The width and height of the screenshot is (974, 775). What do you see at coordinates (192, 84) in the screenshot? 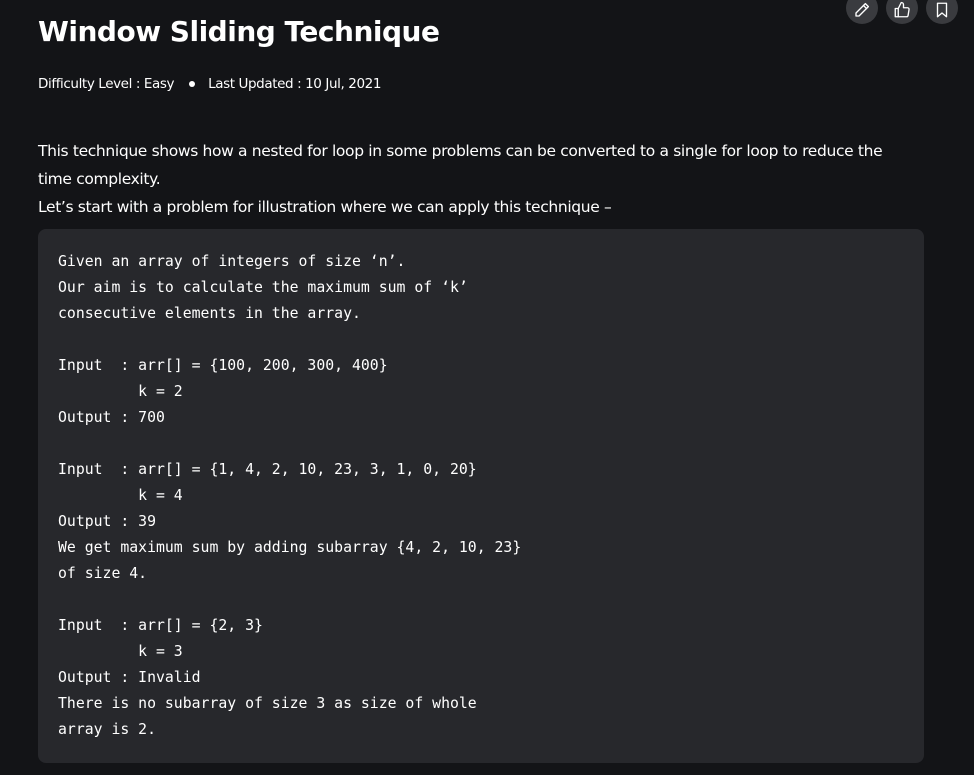
I see `bullet-separator` at bounding box center [192, 84].